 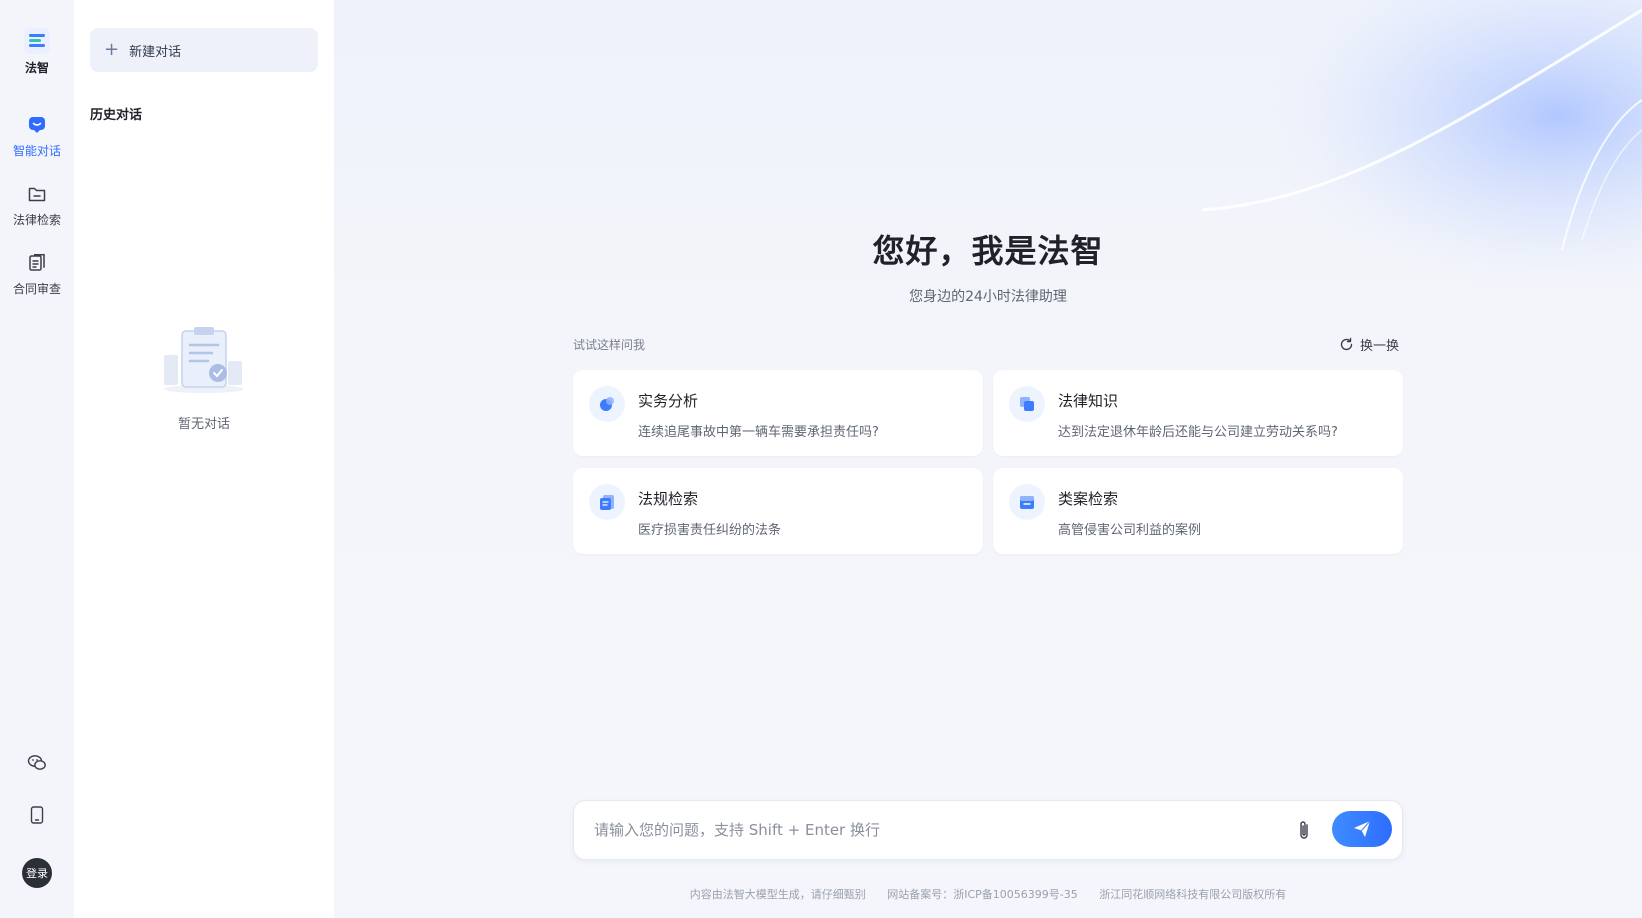 I want to click on suggestion-card-case-search: 类案检索 高管侵害公司利益的案例, so click(x=1198, y=511).